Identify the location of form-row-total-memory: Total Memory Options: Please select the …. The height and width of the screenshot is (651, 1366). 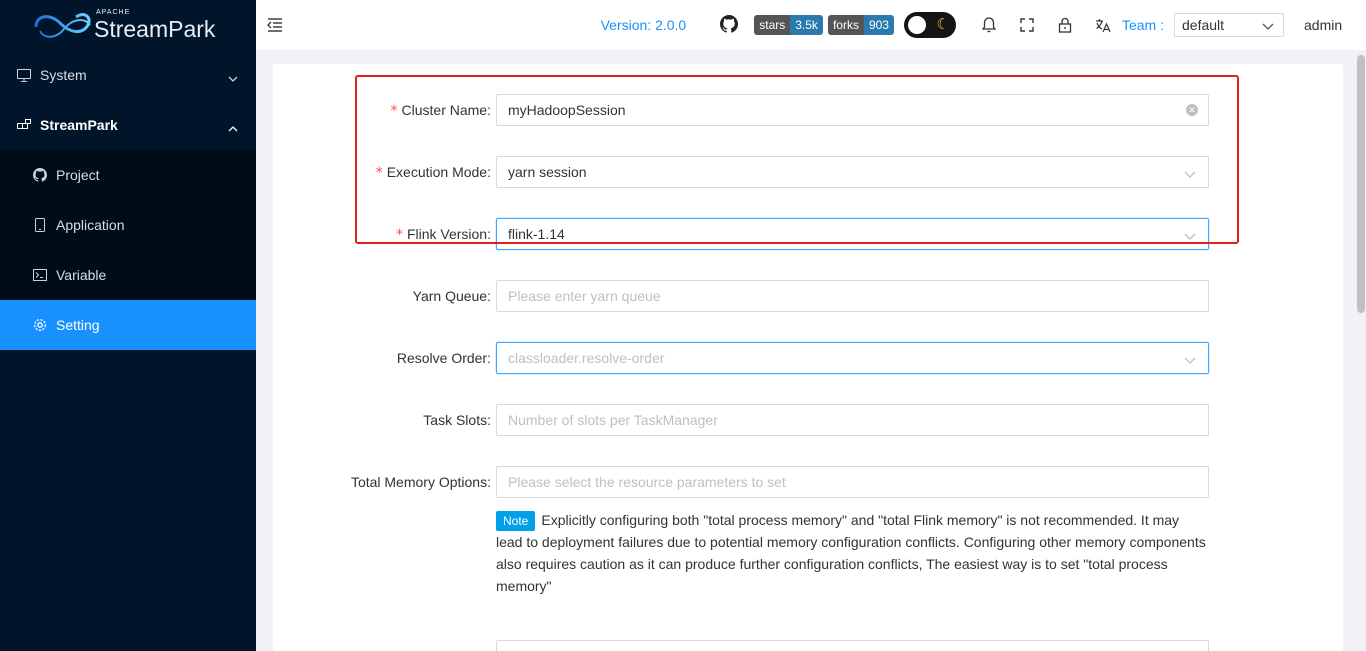
(808, 482).